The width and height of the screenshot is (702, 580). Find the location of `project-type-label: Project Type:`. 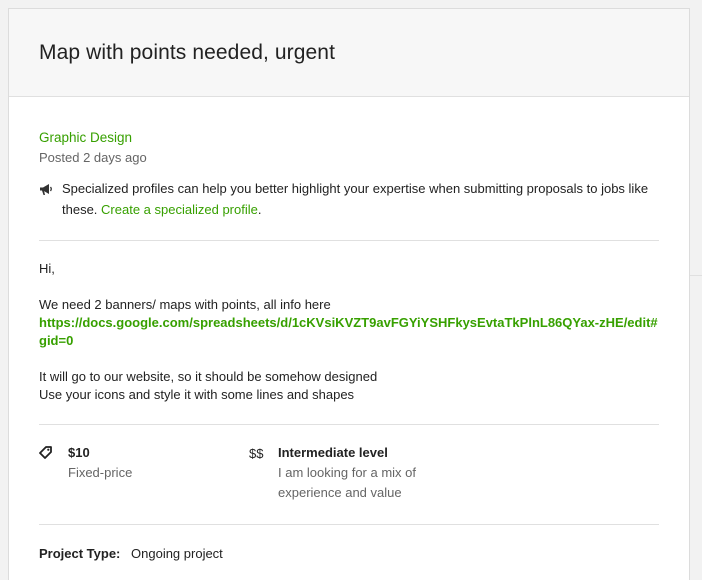

project-type-label: Project Type: is located at coordinates (80, 553).